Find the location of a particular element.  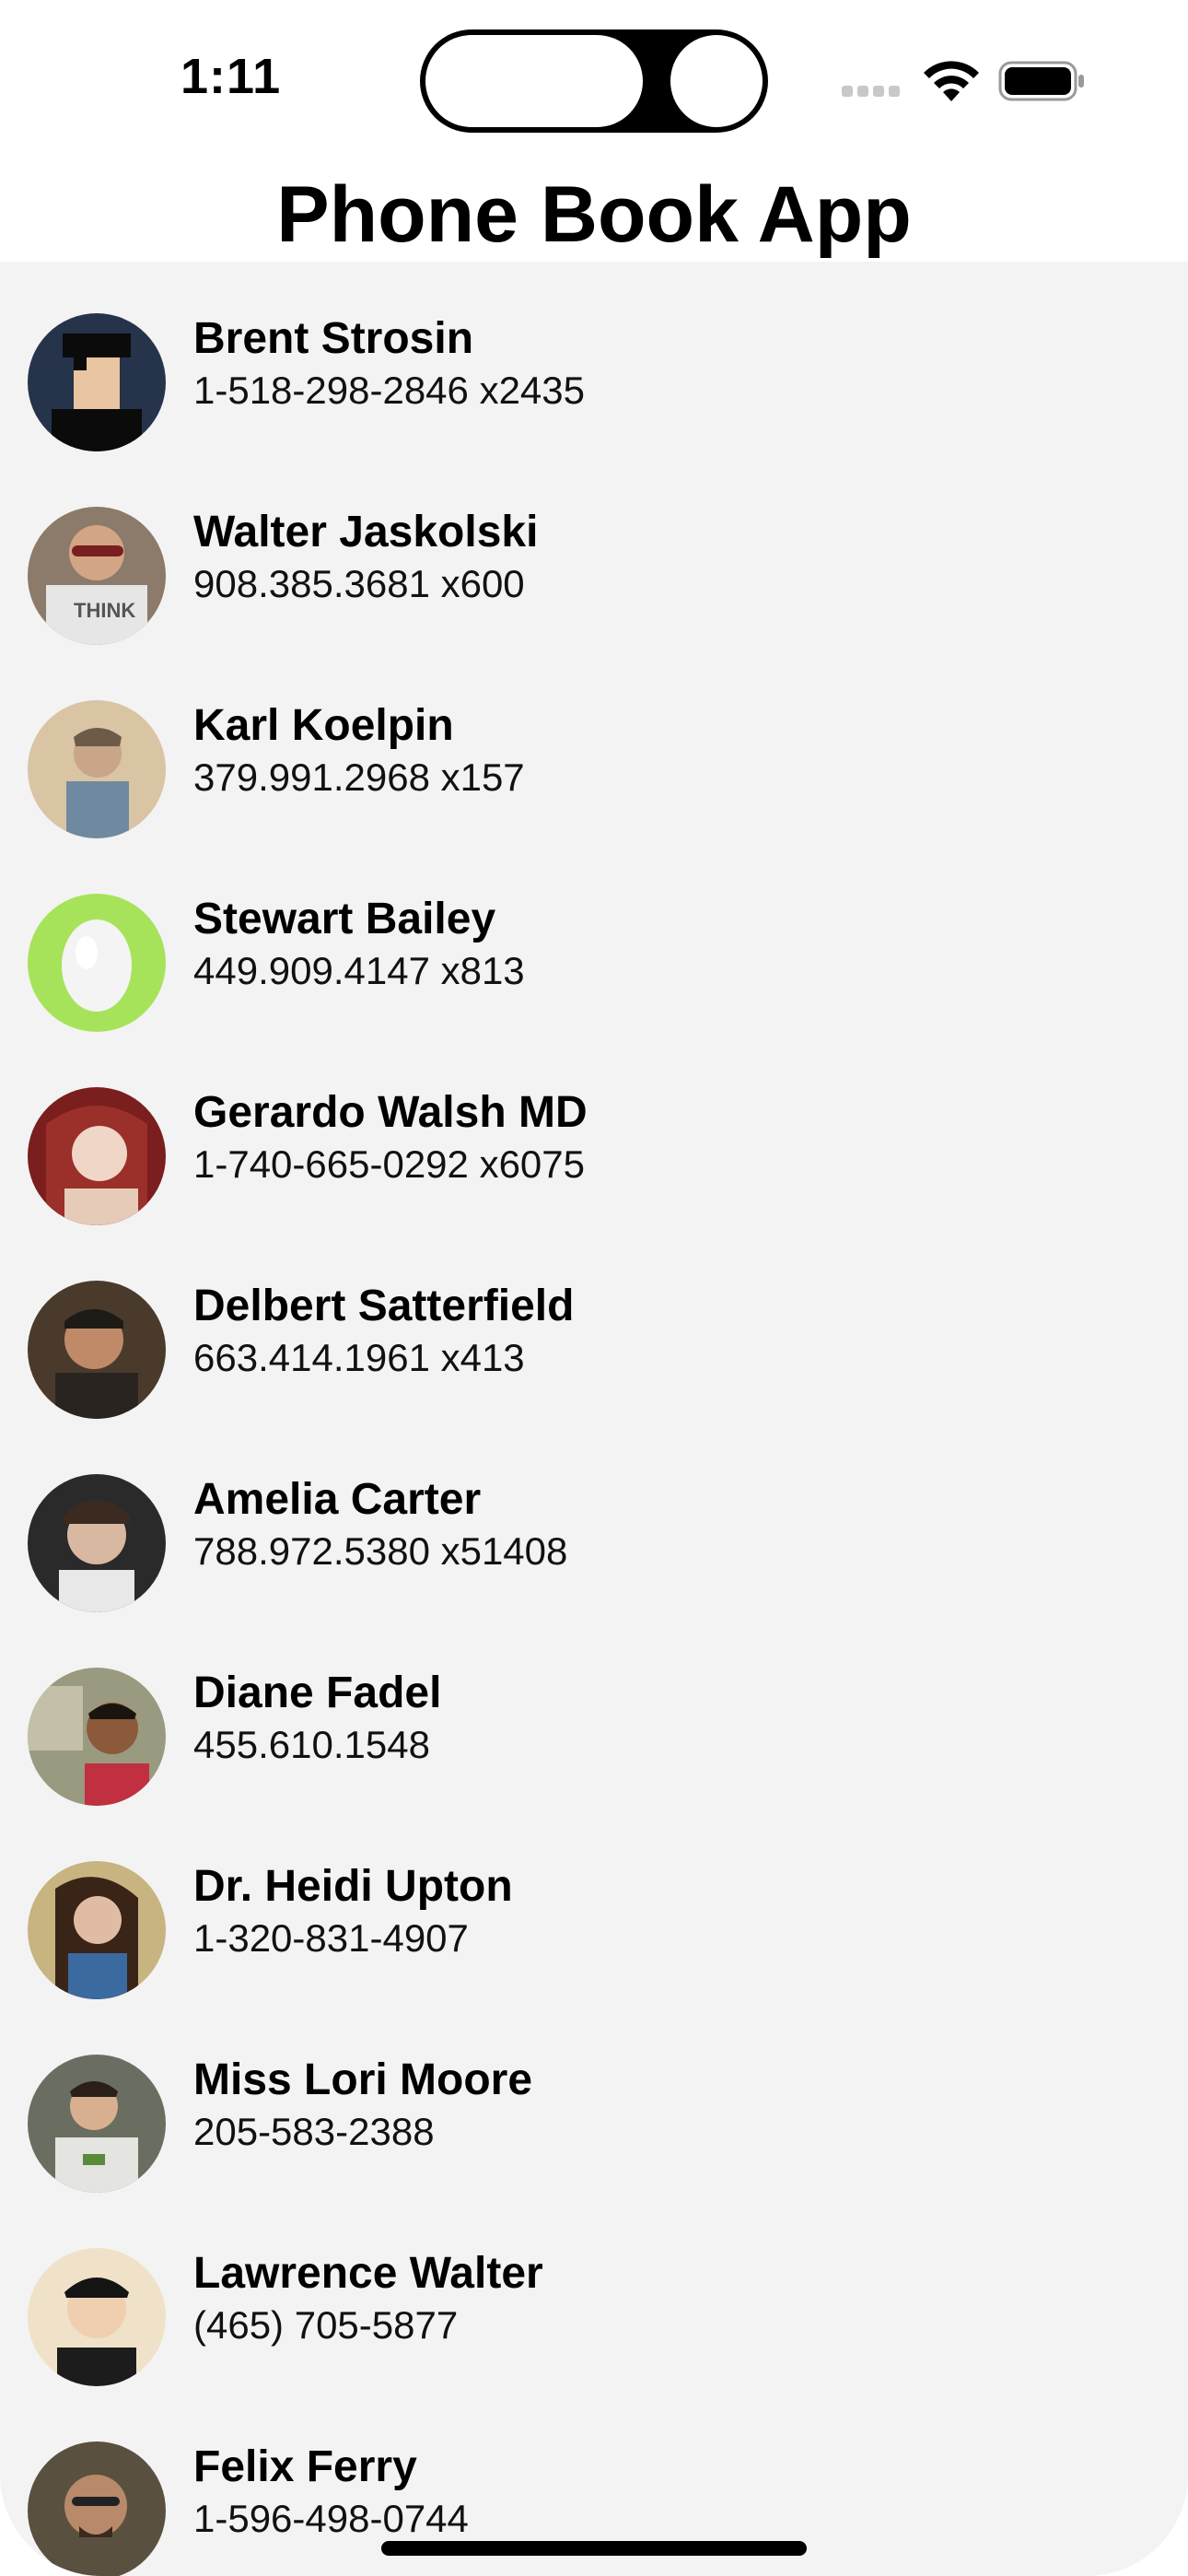

contact-row: Delbert Satterfield 663.414.1961 x413 is located at coordinates (594, 1326).